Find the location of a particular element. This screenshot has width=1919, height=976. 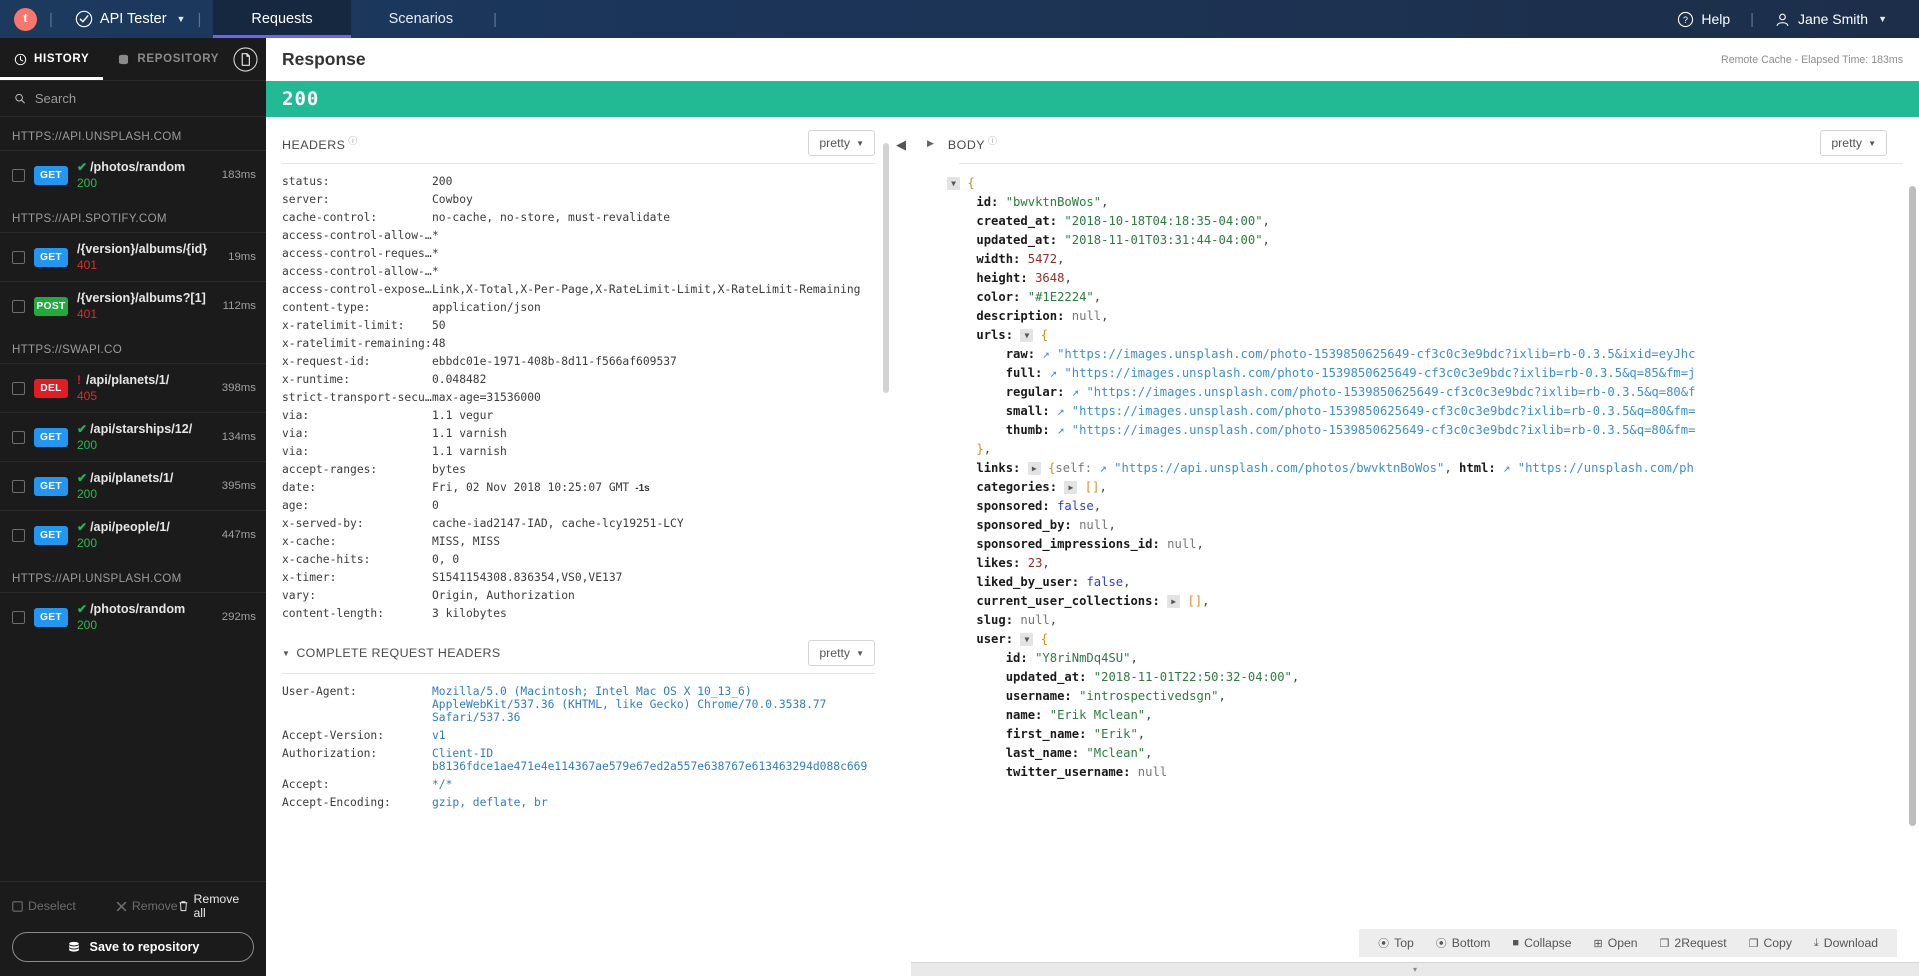

history-item: GET ✔/photos/random 200 183ms is located at coordinates (133, 174).